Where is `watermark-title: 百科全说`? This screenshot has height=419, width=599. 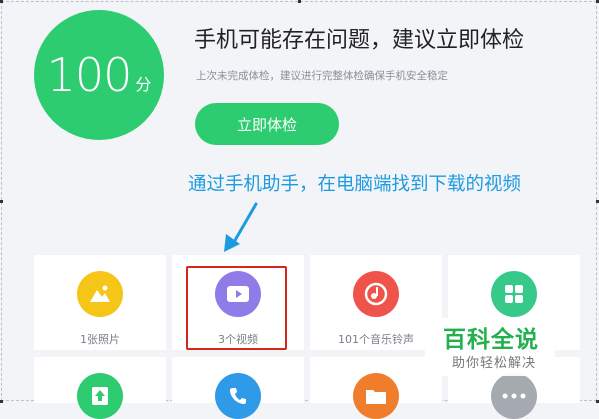
watermark-title: 百科全说 is located at coordinates (491, 340).